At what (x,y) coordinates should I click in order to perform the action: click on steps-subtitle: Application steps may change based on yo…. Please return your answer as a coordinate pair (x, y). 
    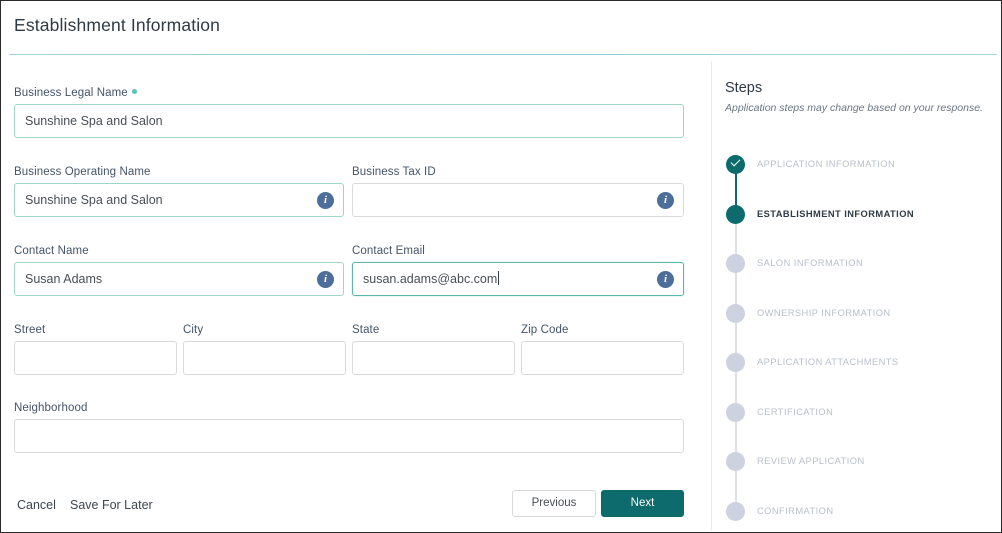
    Looking at the image, I should click on (854, 108).